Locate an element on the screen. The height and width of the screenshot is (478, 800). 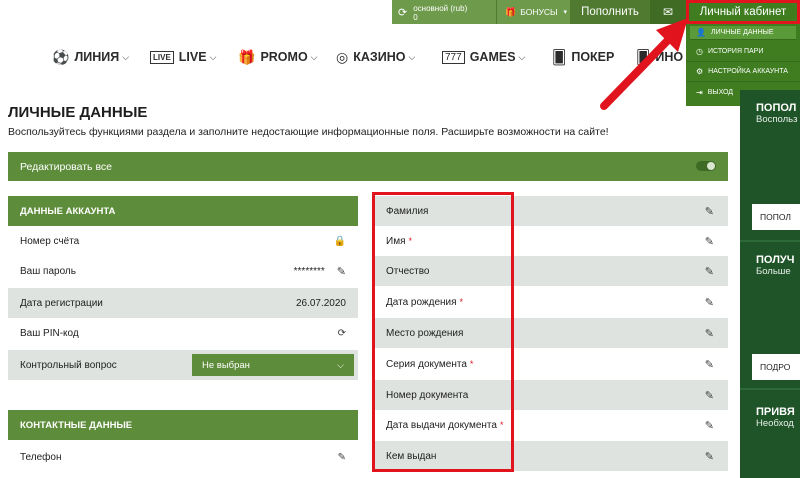
reg-date-row: Дата регистрации 26.07.2020 is located at coordinates (183, 303).